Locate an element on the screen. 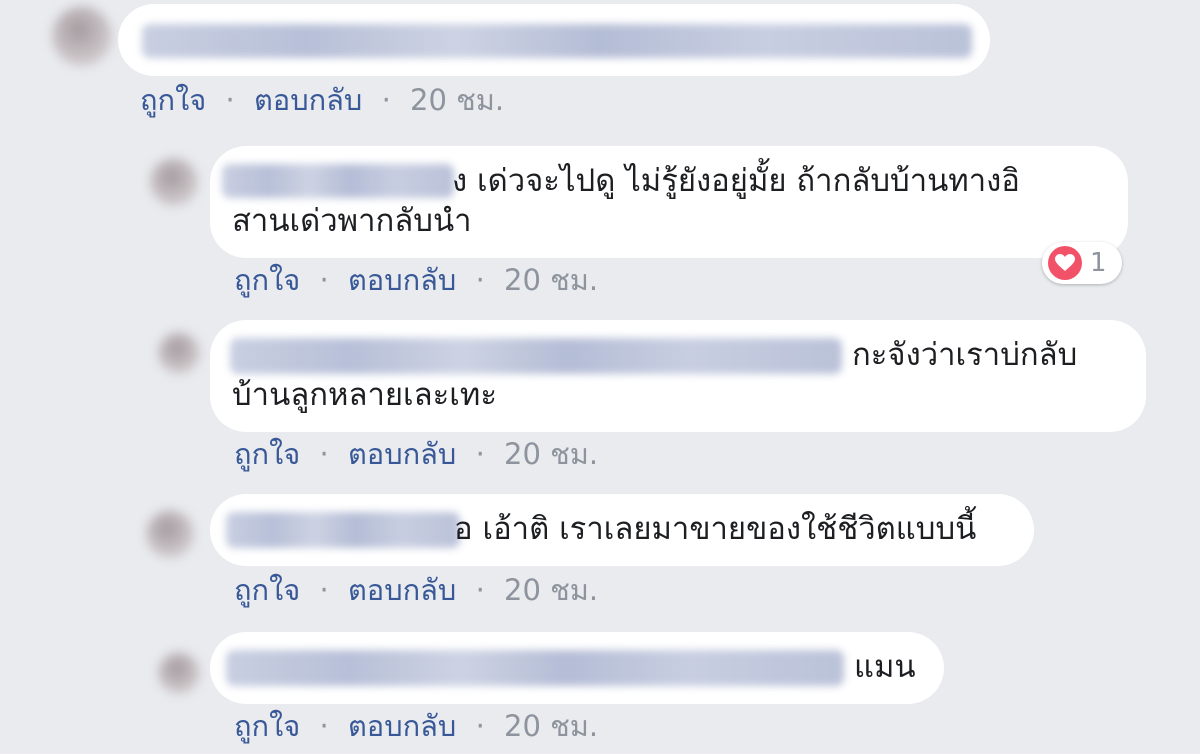 The height and width of the screenshot is (754, 1200). comment-text: บ้านลูกหลายเละเทะ is located at coordinates (364, 395).